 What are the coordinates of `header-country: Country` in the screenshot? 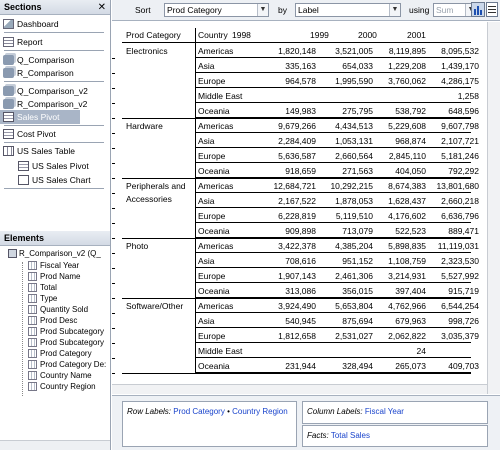 It's located at (213, 35).